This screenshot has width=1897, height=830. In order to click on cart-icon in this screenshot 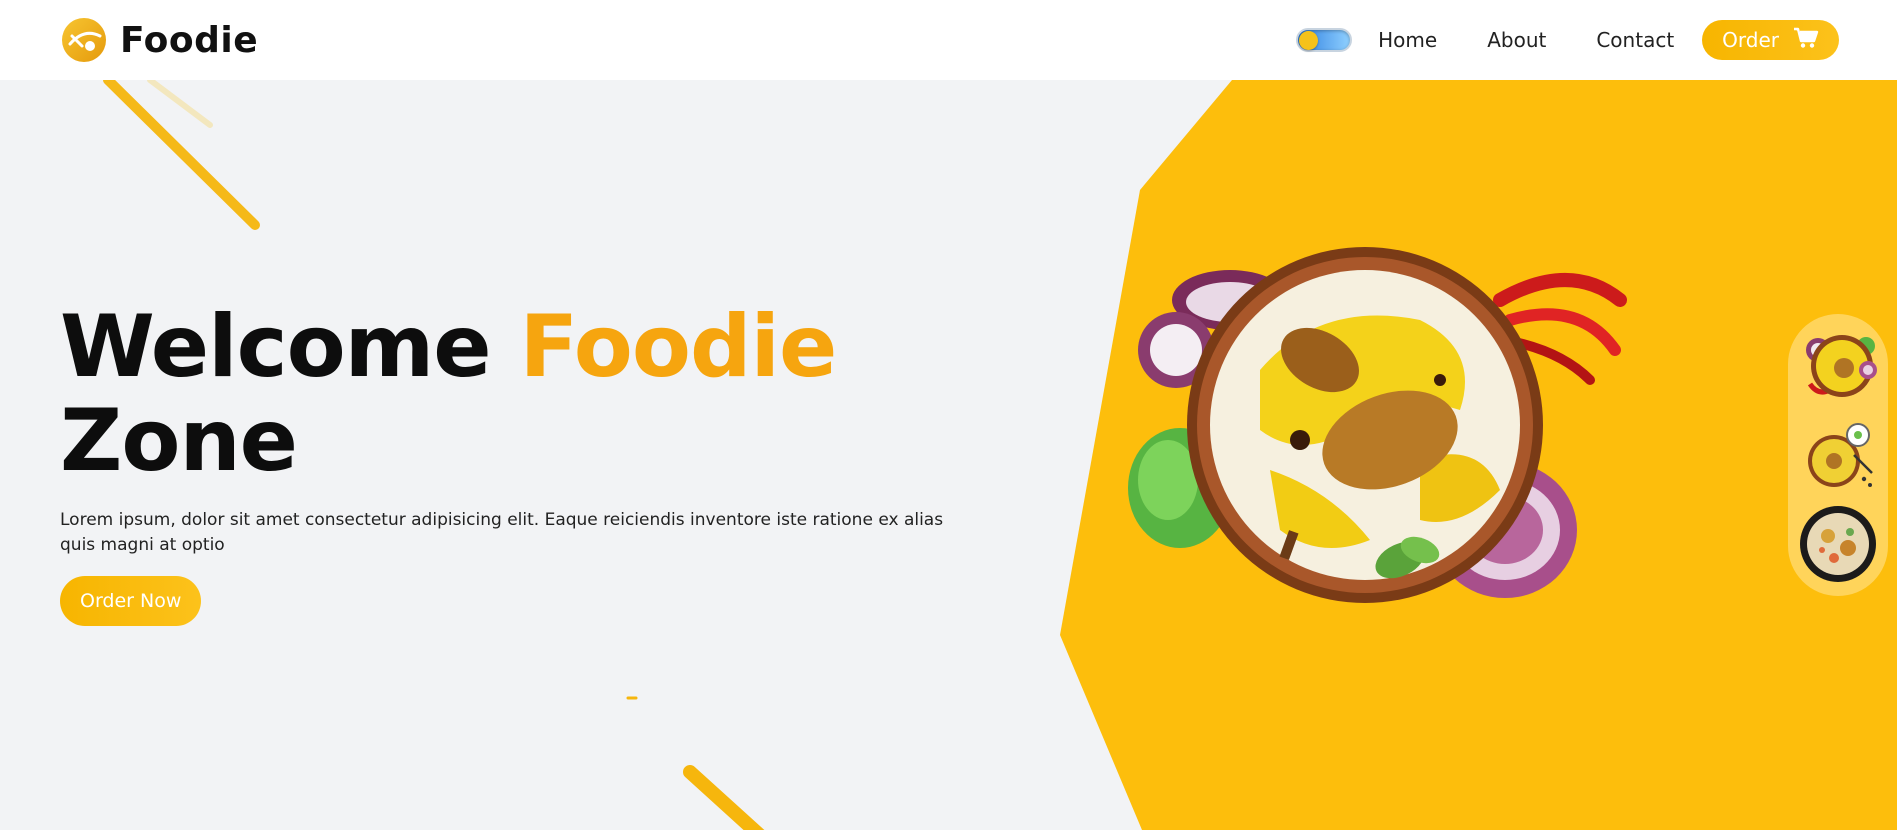, I will do `click(1806, 40)`.